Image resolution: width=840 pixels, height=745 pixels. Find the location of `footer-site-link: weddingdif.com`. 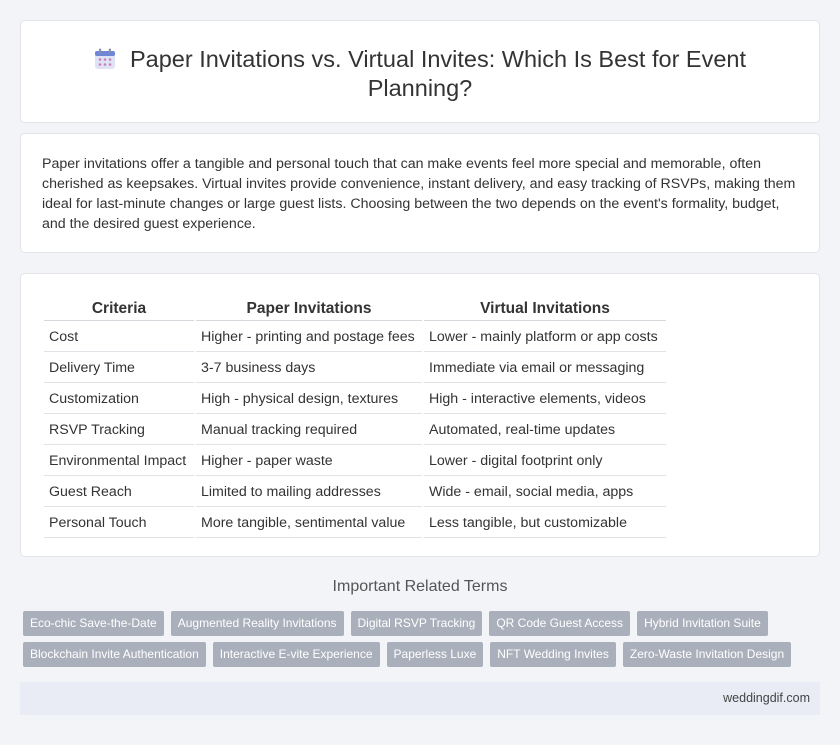

footer-site-link: weddingdif.com is located at coordinates (766, 698).